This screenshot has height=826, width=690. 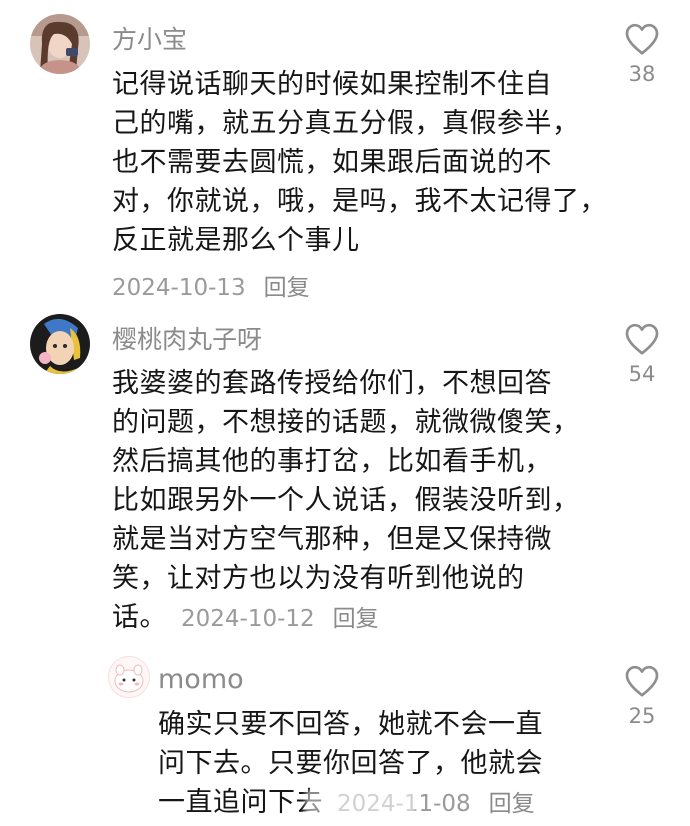 What do you see at coordinates (332, 383) in the screenshot?
I see `comment-line: 我婆婆的套路传授给你们，不想回答` at bounding box center [332, 383].